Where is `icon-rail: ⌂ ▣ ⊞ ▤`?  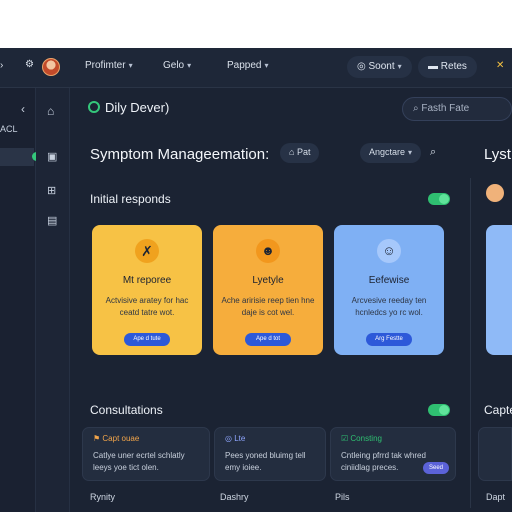 icon-rail: ⌂ ▣ ⊞ ▤ is located at coordinates (53, 300).